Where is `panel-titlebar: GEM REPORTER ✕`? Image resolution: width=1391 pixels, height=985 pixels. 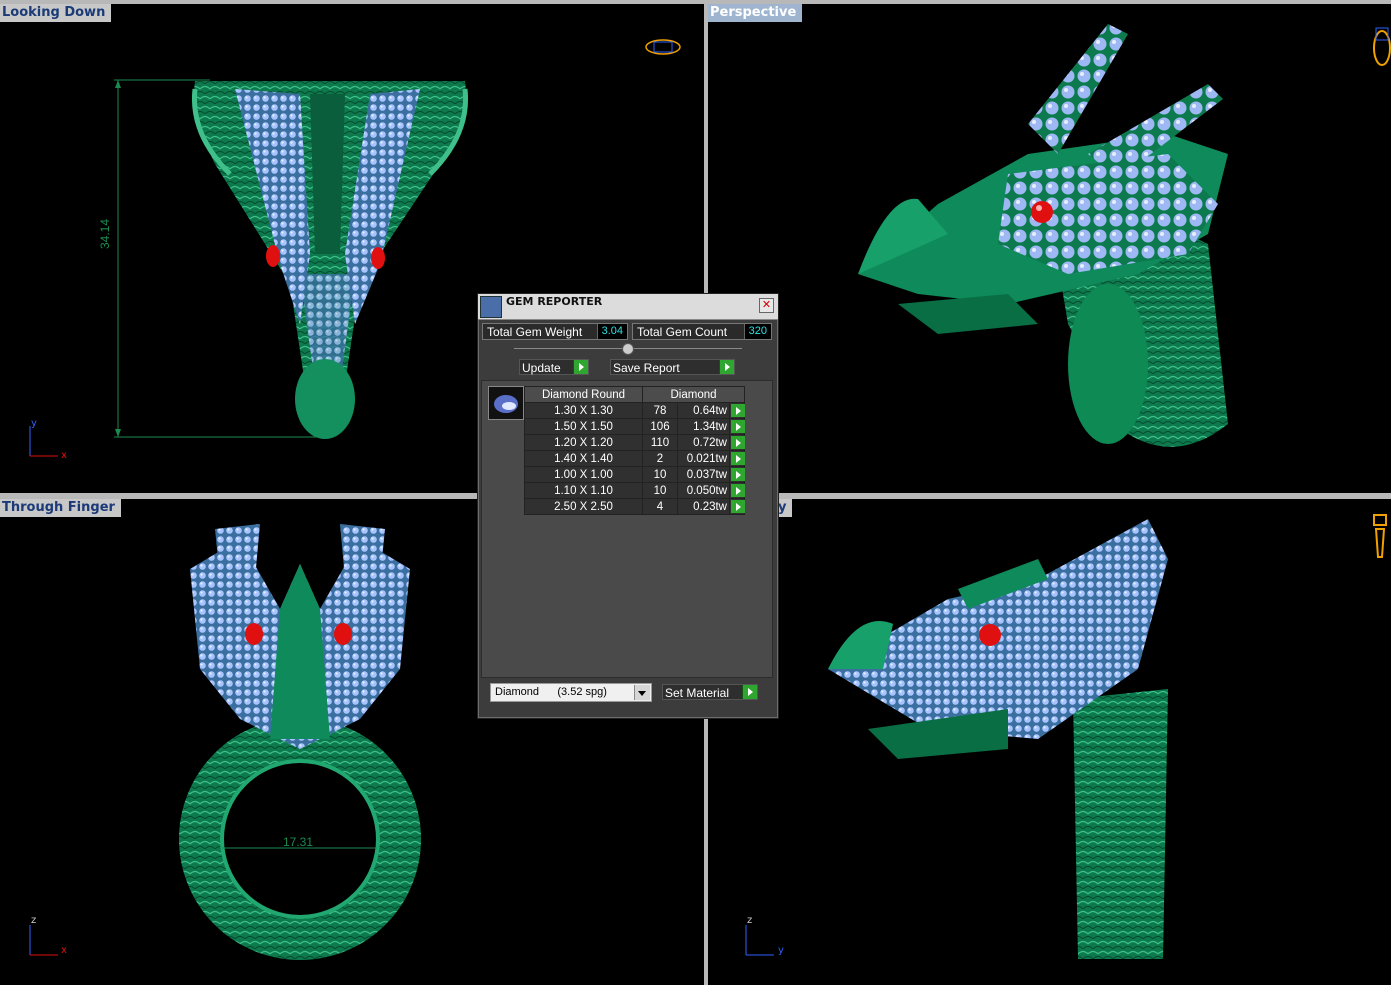 panel-titlebar: GEM REPORTER ✕ is located at coordinates (628, 307).